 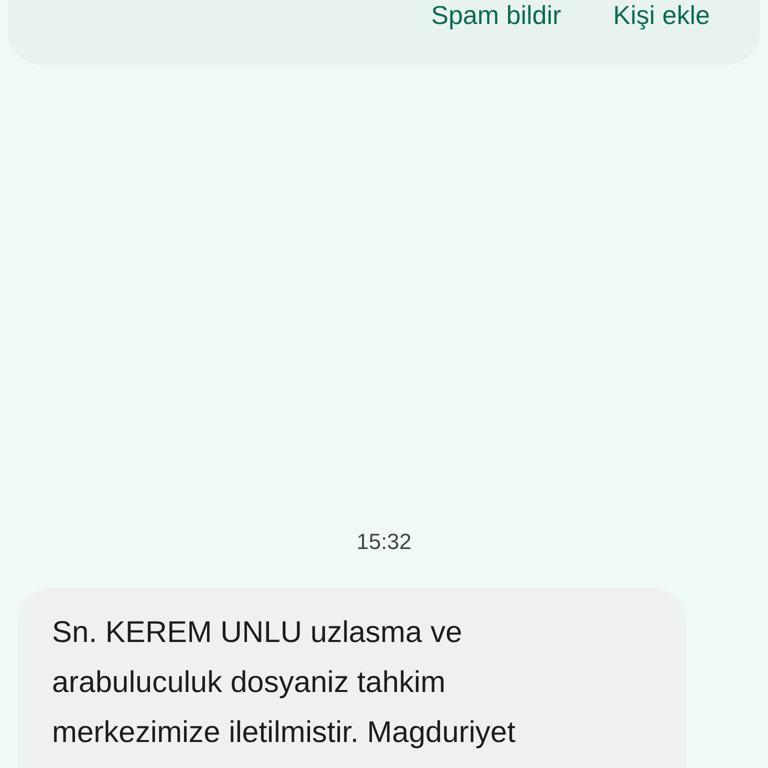 What do you see at coordinates (496, 15) in the screenshot?
I see `action-button: Spam bildir` at bounding box center [496, 15].